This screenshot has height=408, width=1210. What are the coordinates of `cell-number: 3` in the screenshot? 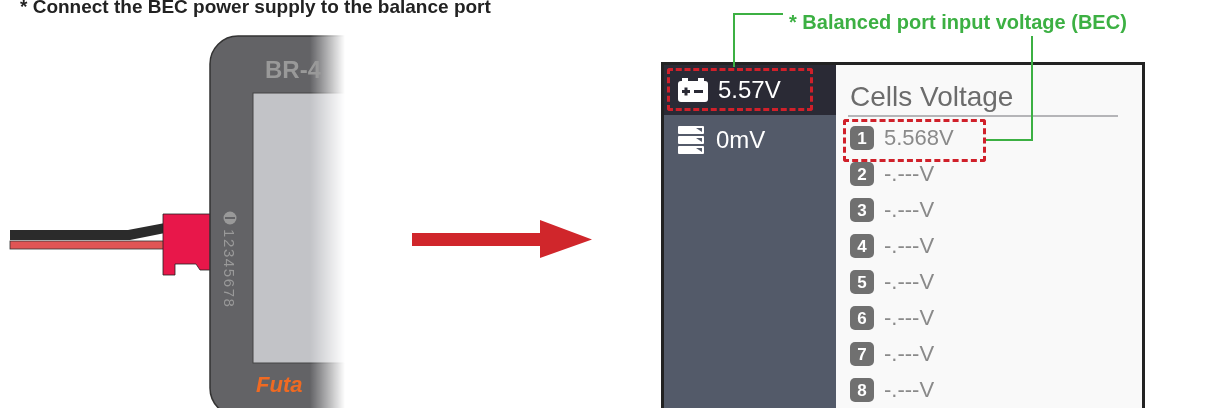 It's located at (862, 210).